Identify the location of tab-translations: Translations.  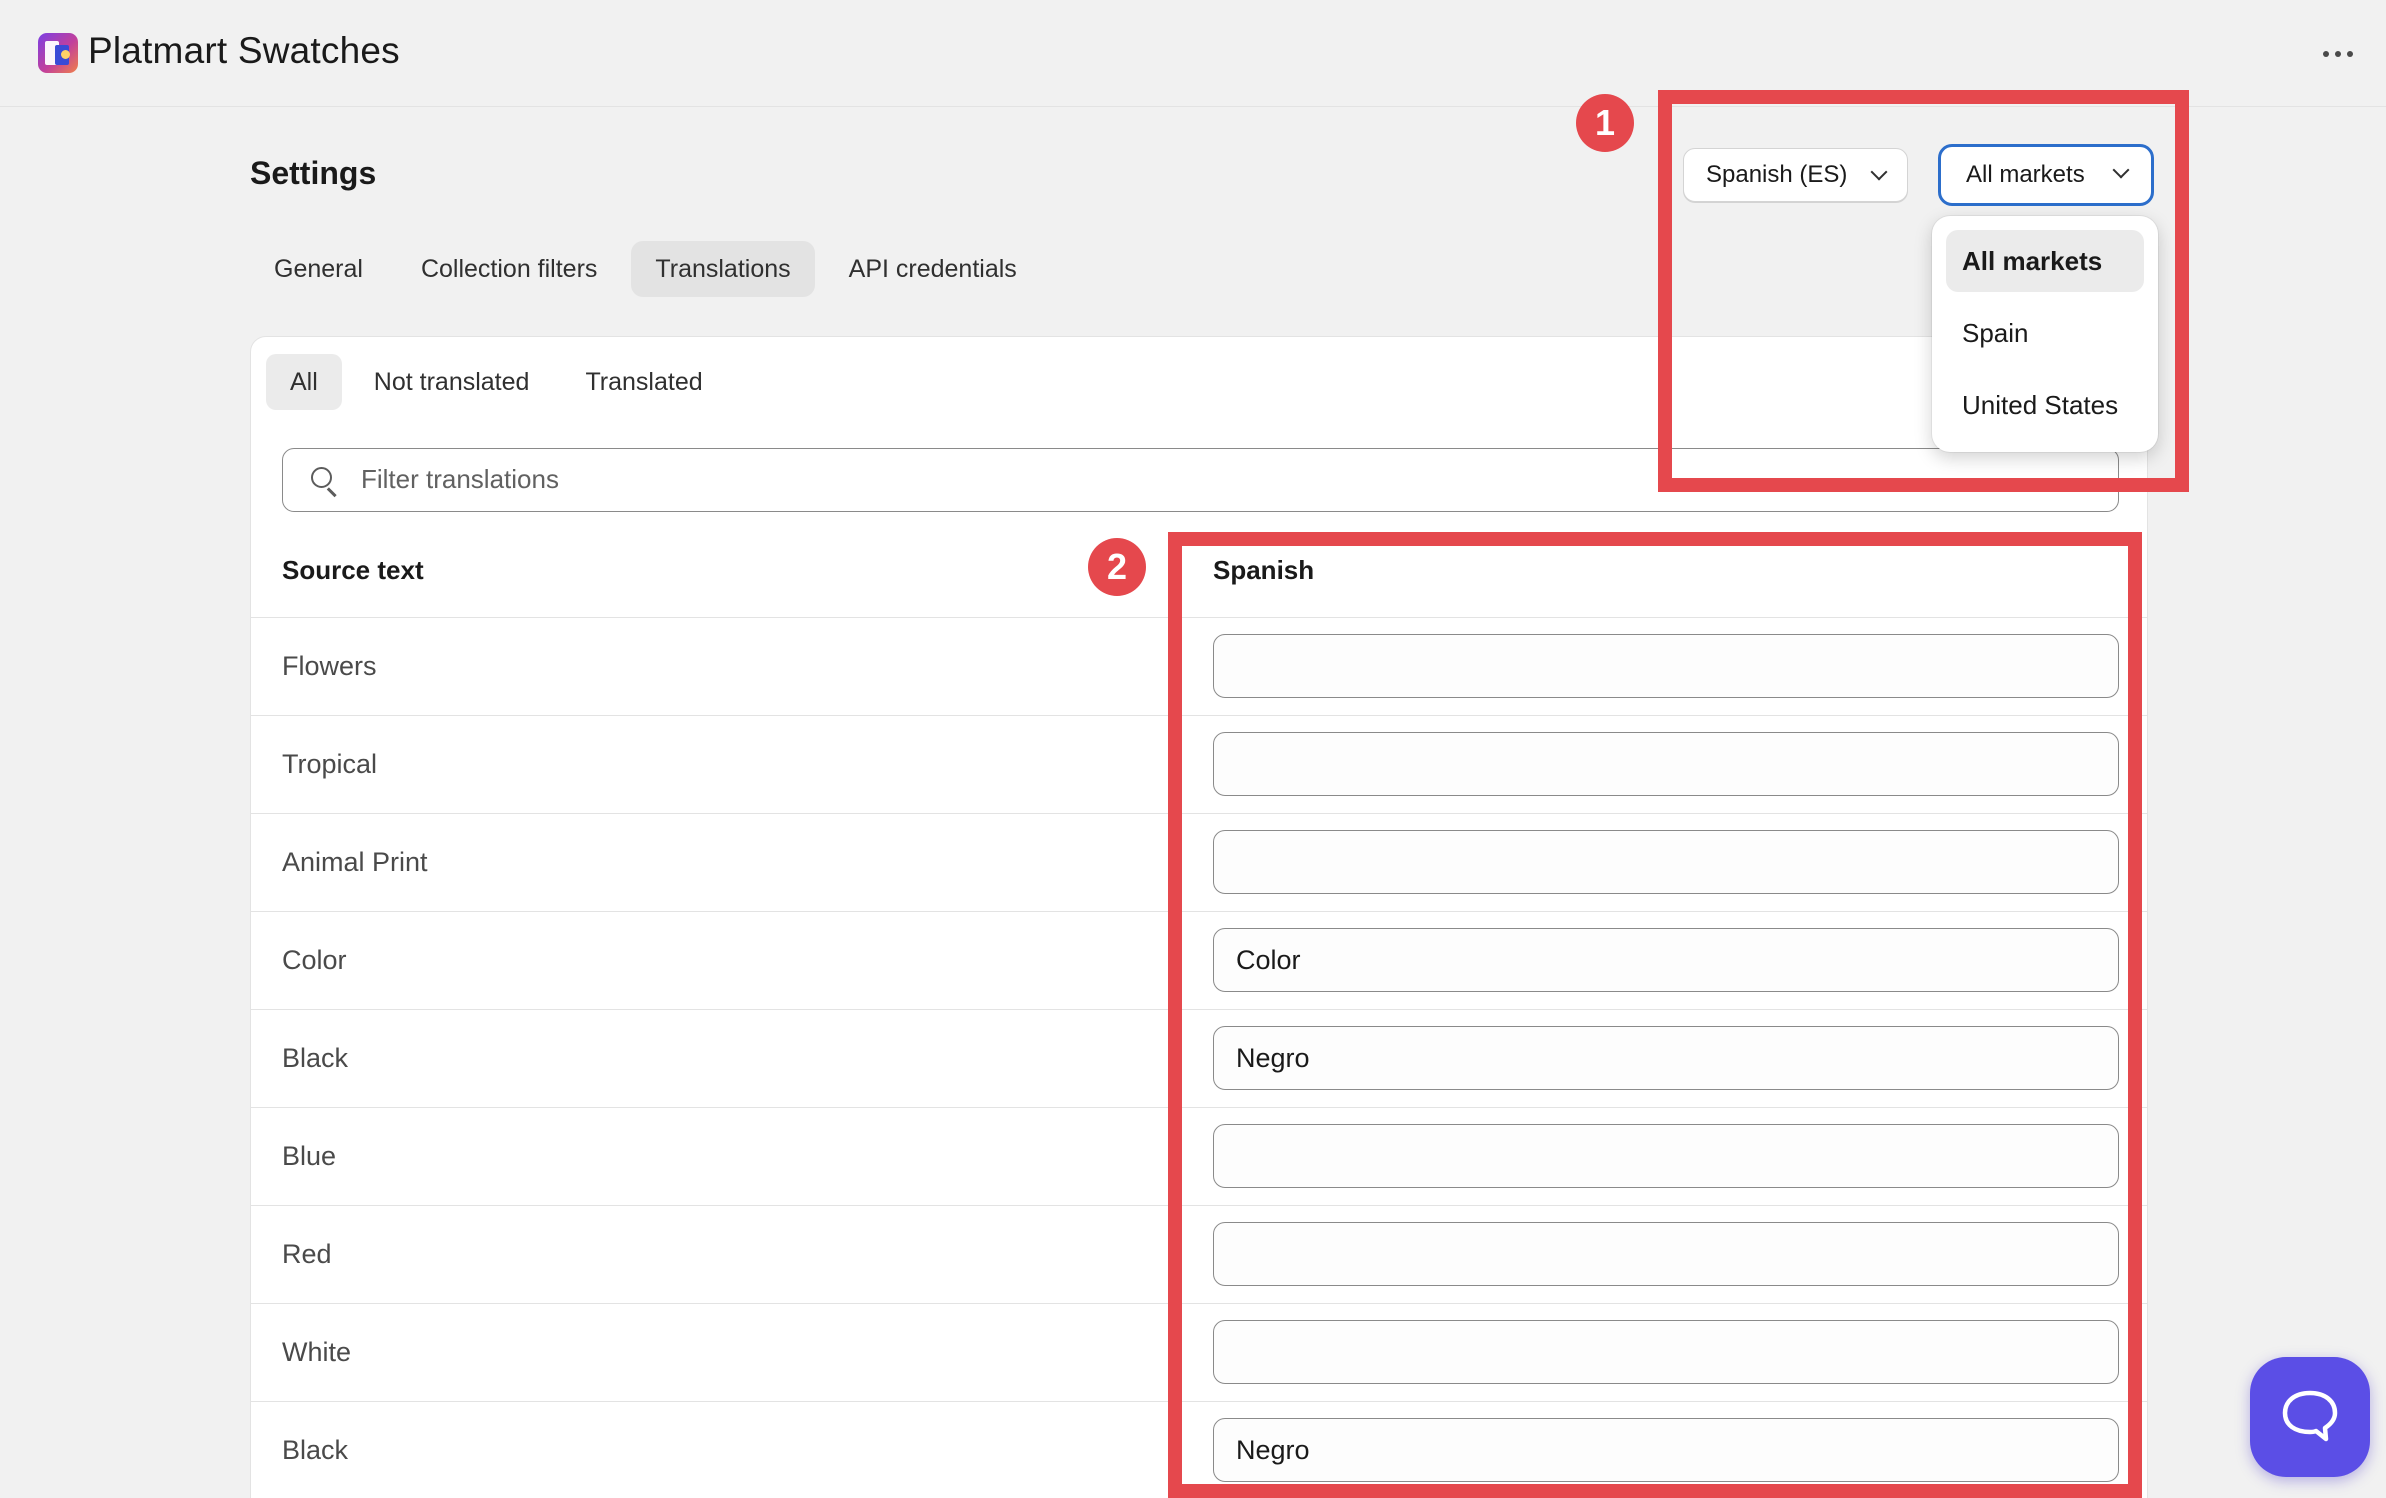
(723, 269).